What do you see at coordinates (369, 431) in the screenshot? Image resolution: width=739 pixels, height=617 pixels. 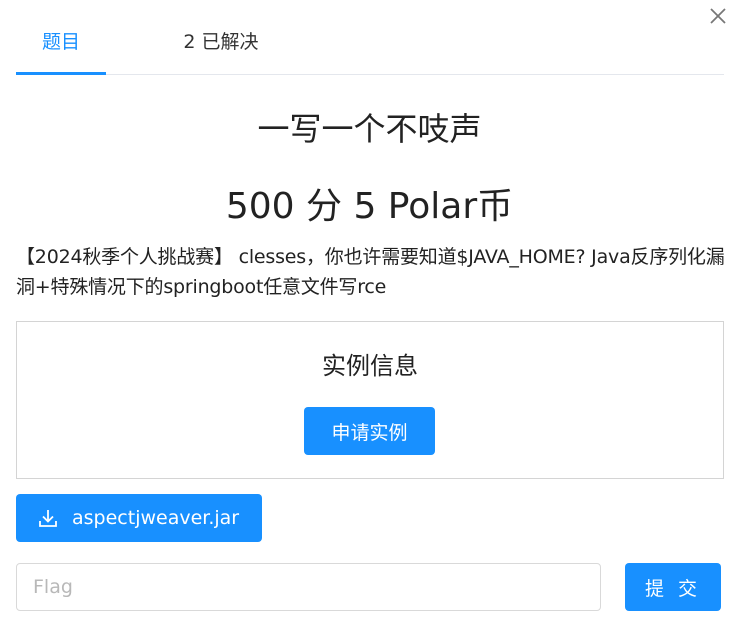 I see `apply-instance-button: 申请实例` at bounding box center [369, 431].